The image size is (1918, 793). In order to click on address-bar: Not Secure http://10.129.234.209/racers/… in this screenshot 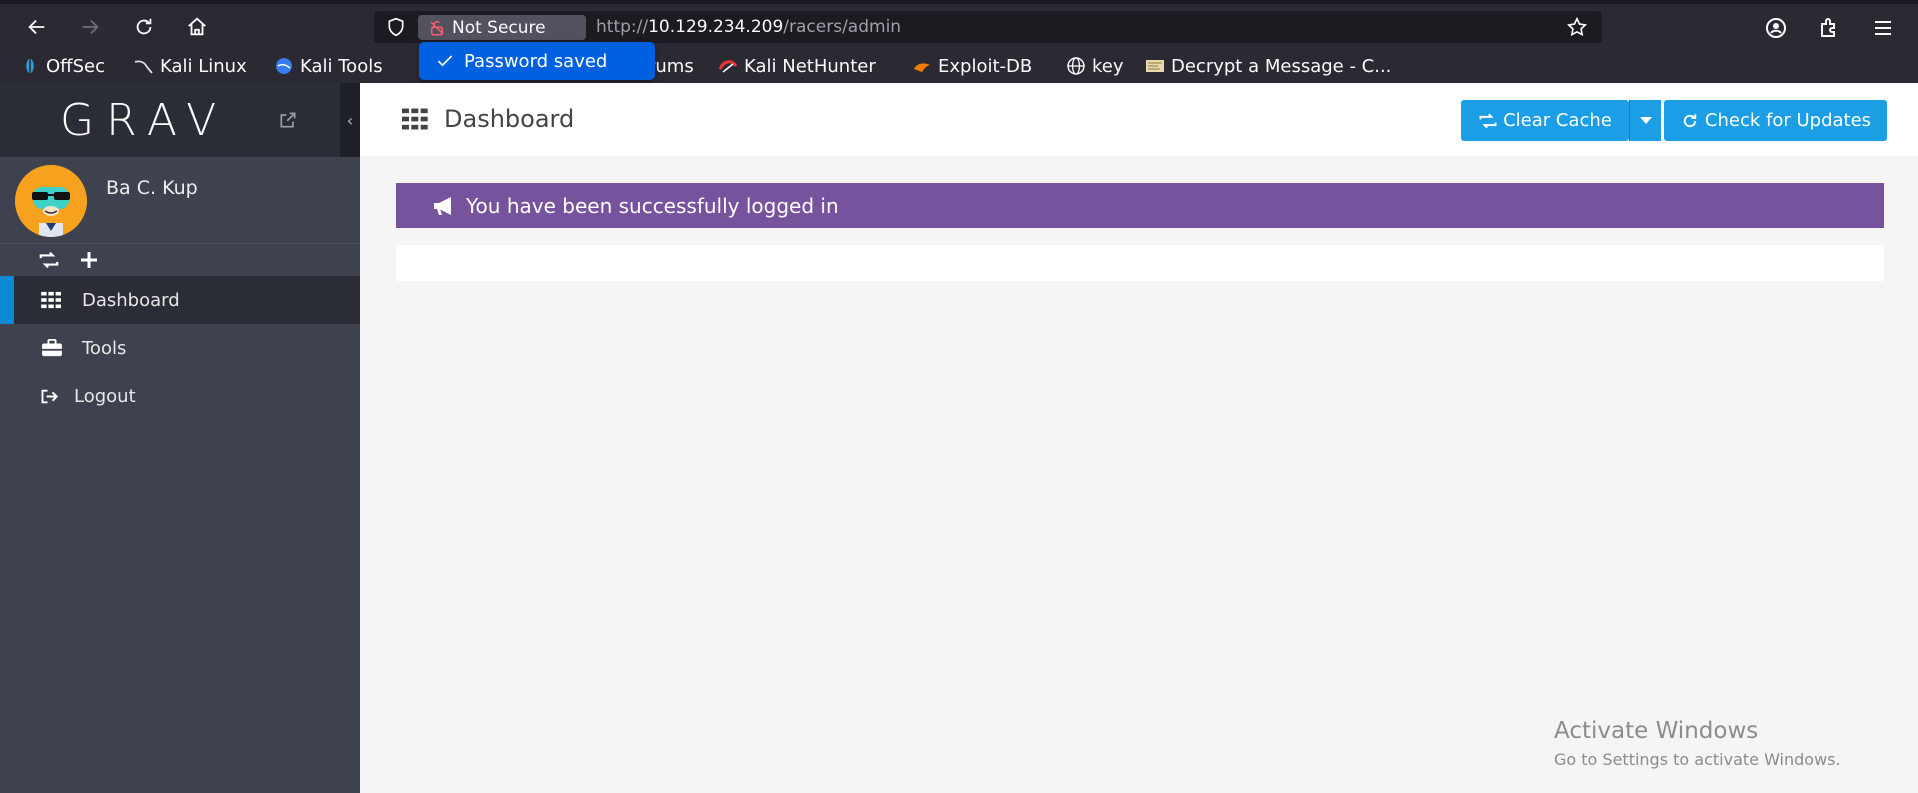, I will do `click(988, 27)`.